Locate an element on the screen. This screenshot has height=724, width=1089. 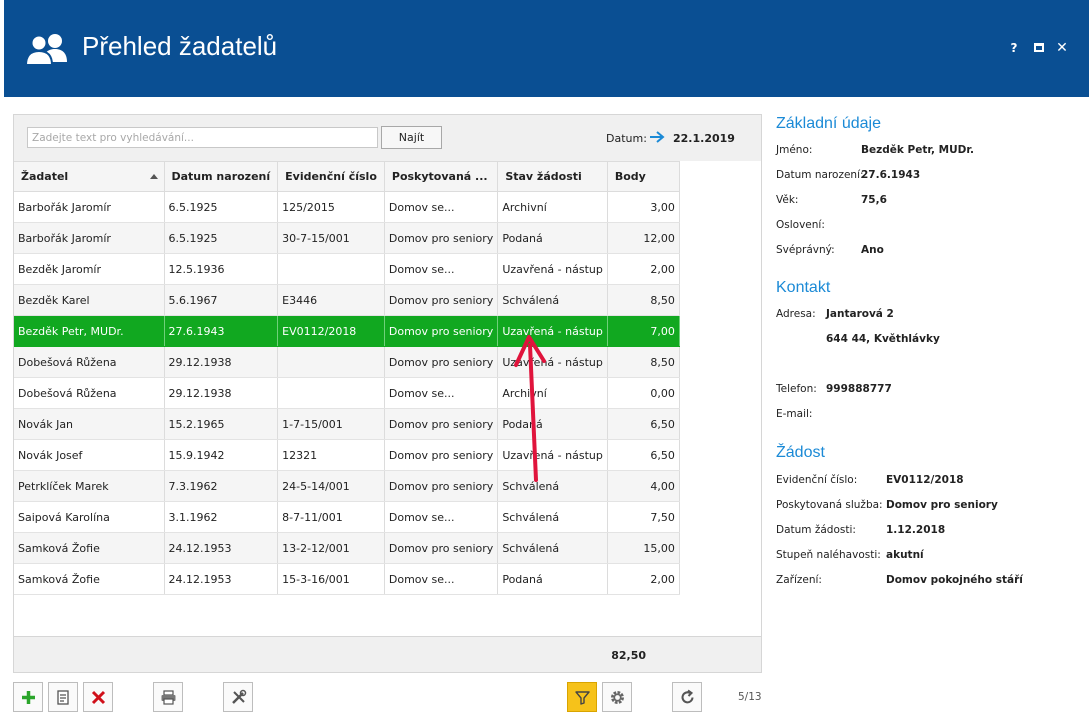
cell-birth-date: 7.3.1962 is located at coordinates (221, 486).